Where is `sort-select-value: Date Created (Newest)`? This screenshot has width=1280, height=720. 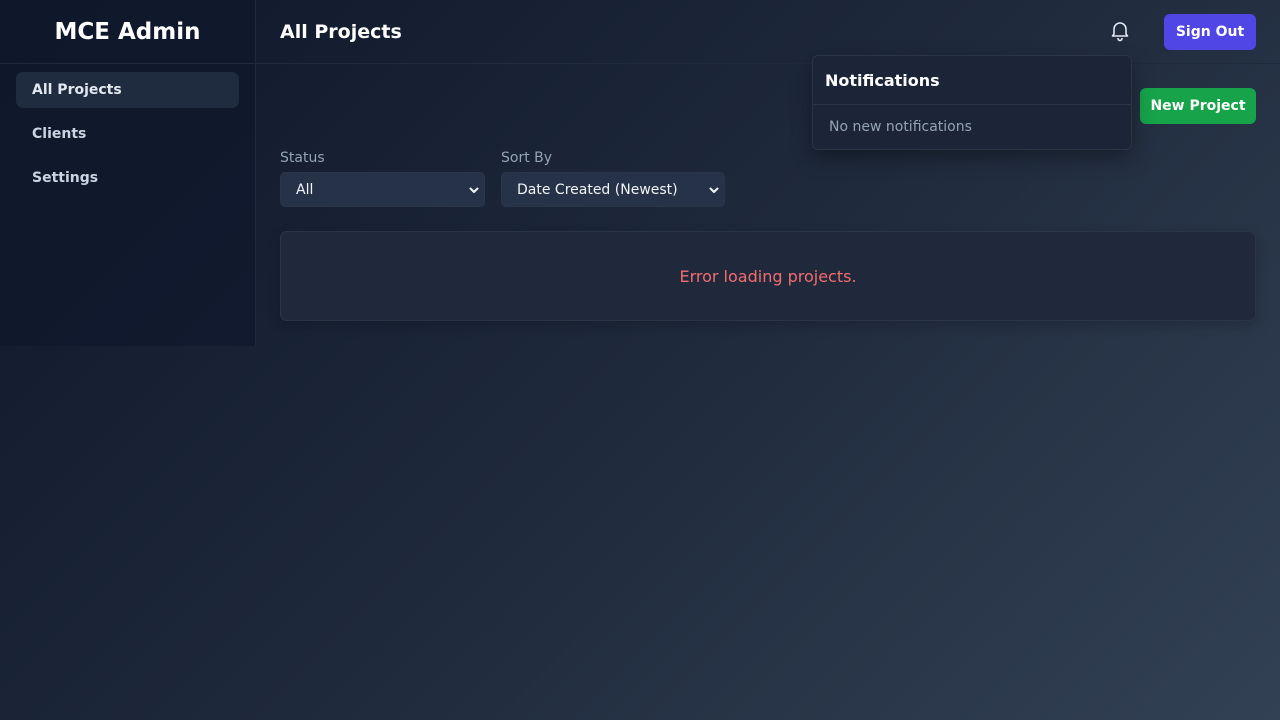
sort-select-value: Date Created (Newest) is located at coordinates (597, 189).